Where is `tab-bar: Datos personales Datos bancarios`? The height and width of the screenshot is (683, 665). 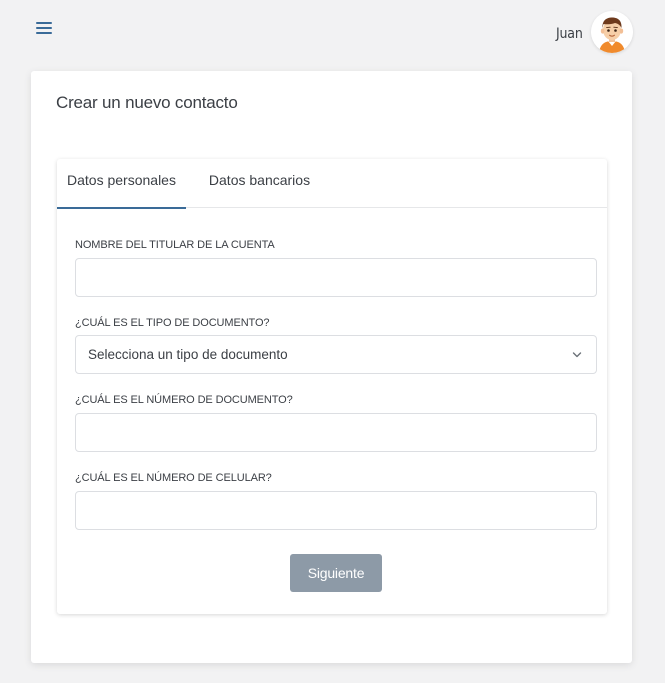
tab-bar: Datos personales Datos bancarios is located at coordinates (332, 184).